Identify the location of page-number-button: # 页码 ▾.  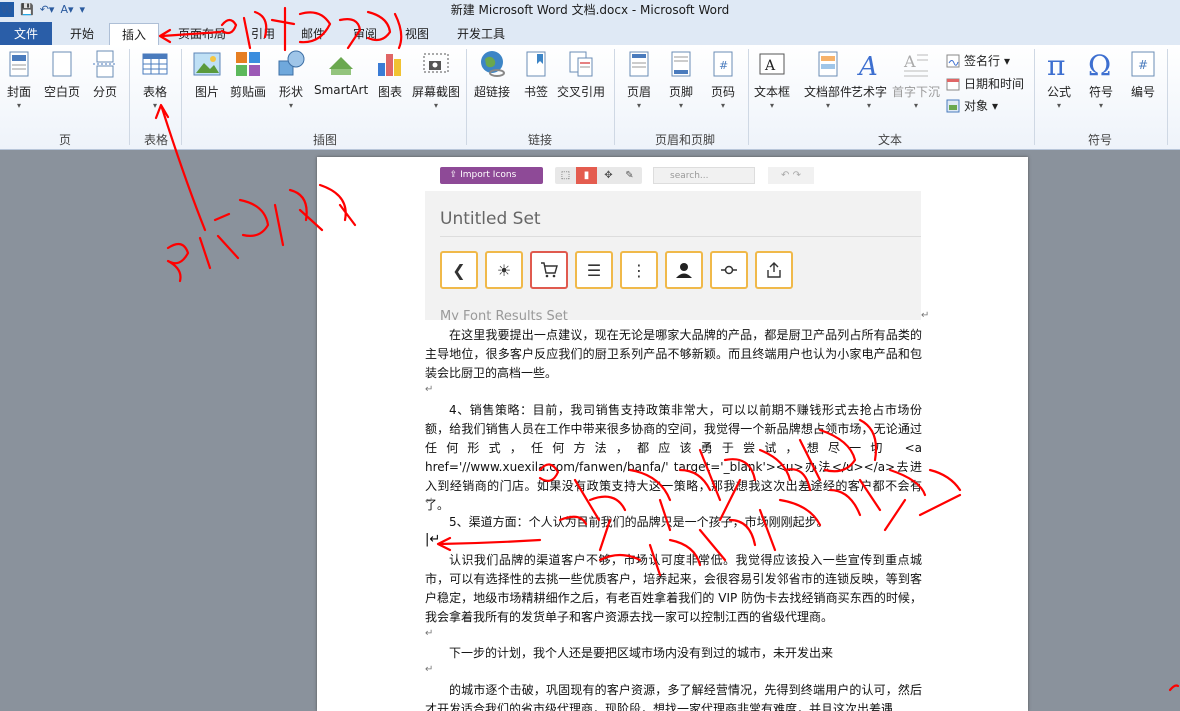
(723, 80).